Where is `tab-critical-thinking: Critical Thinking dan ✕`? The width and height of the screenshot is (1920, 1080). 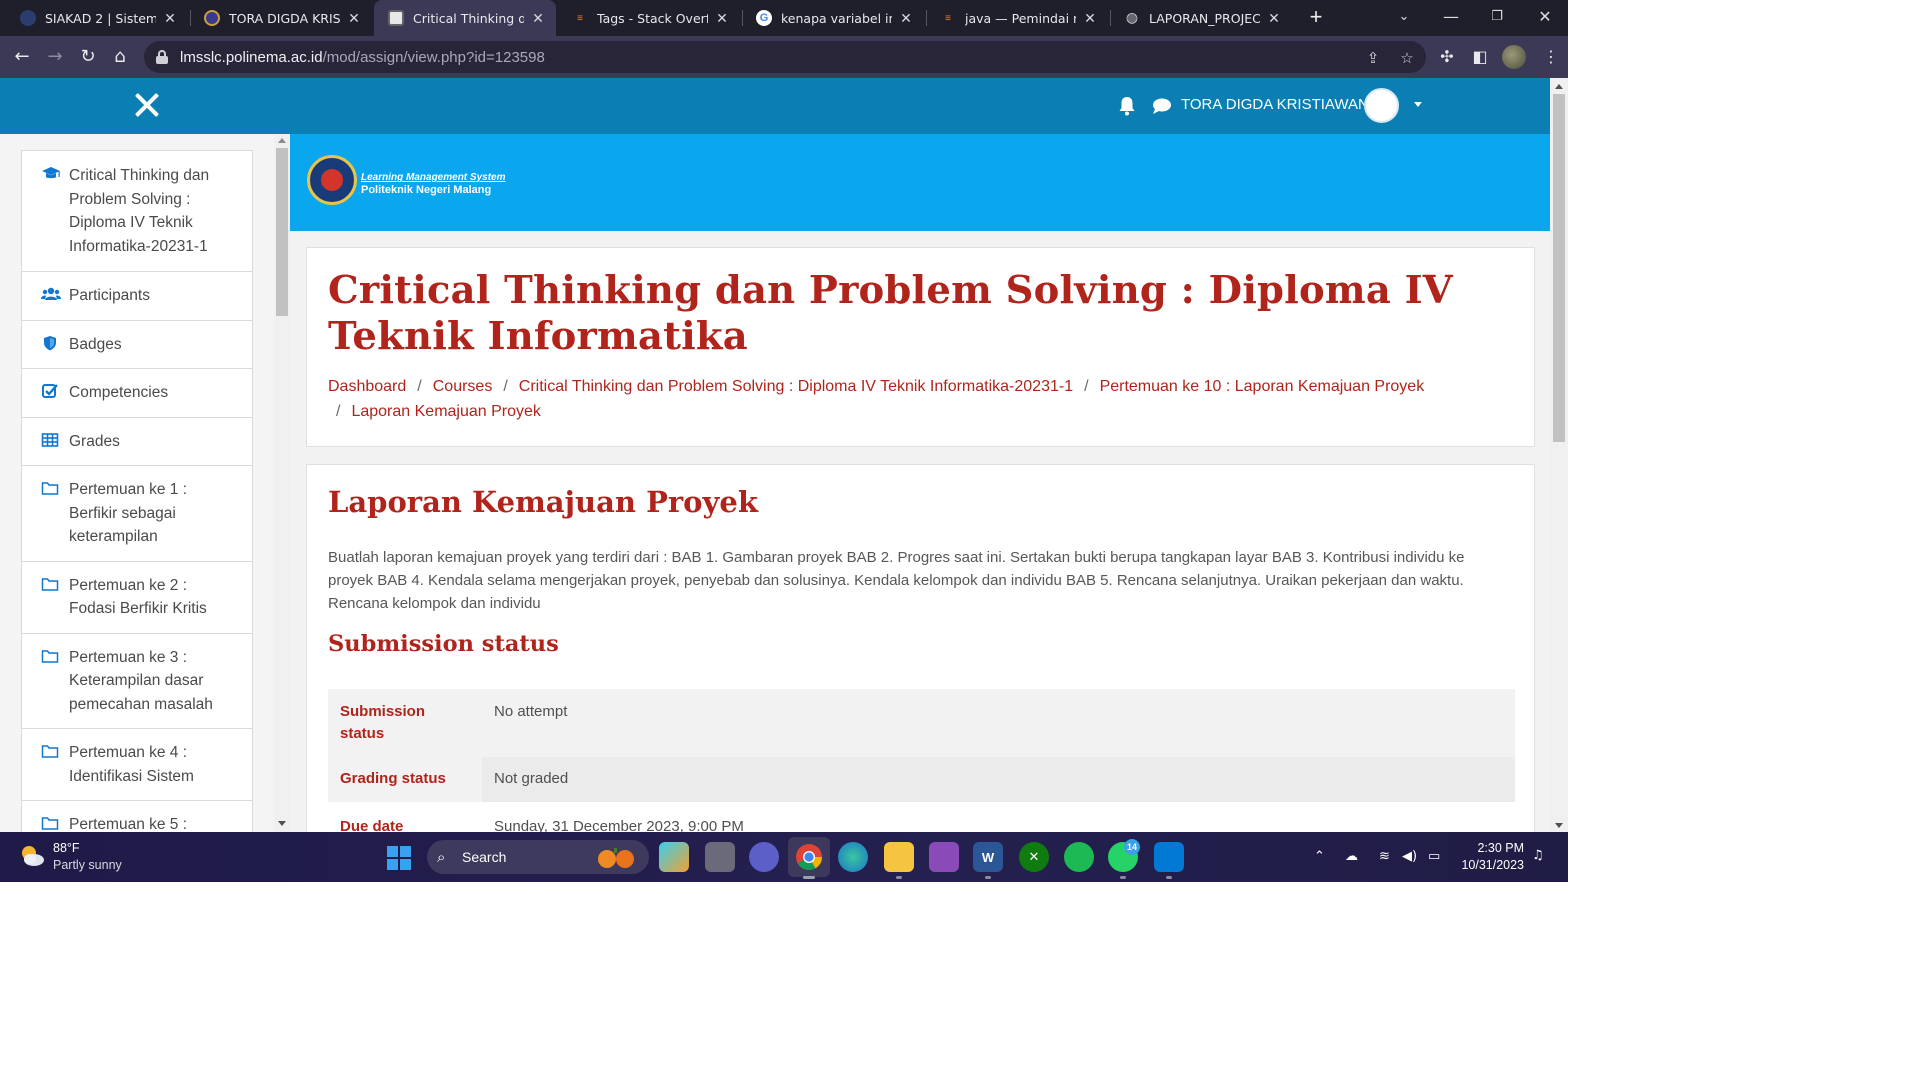 tab-critical-thinking: Critical Thinking dan ✕ is located at coordinates (465, 18).